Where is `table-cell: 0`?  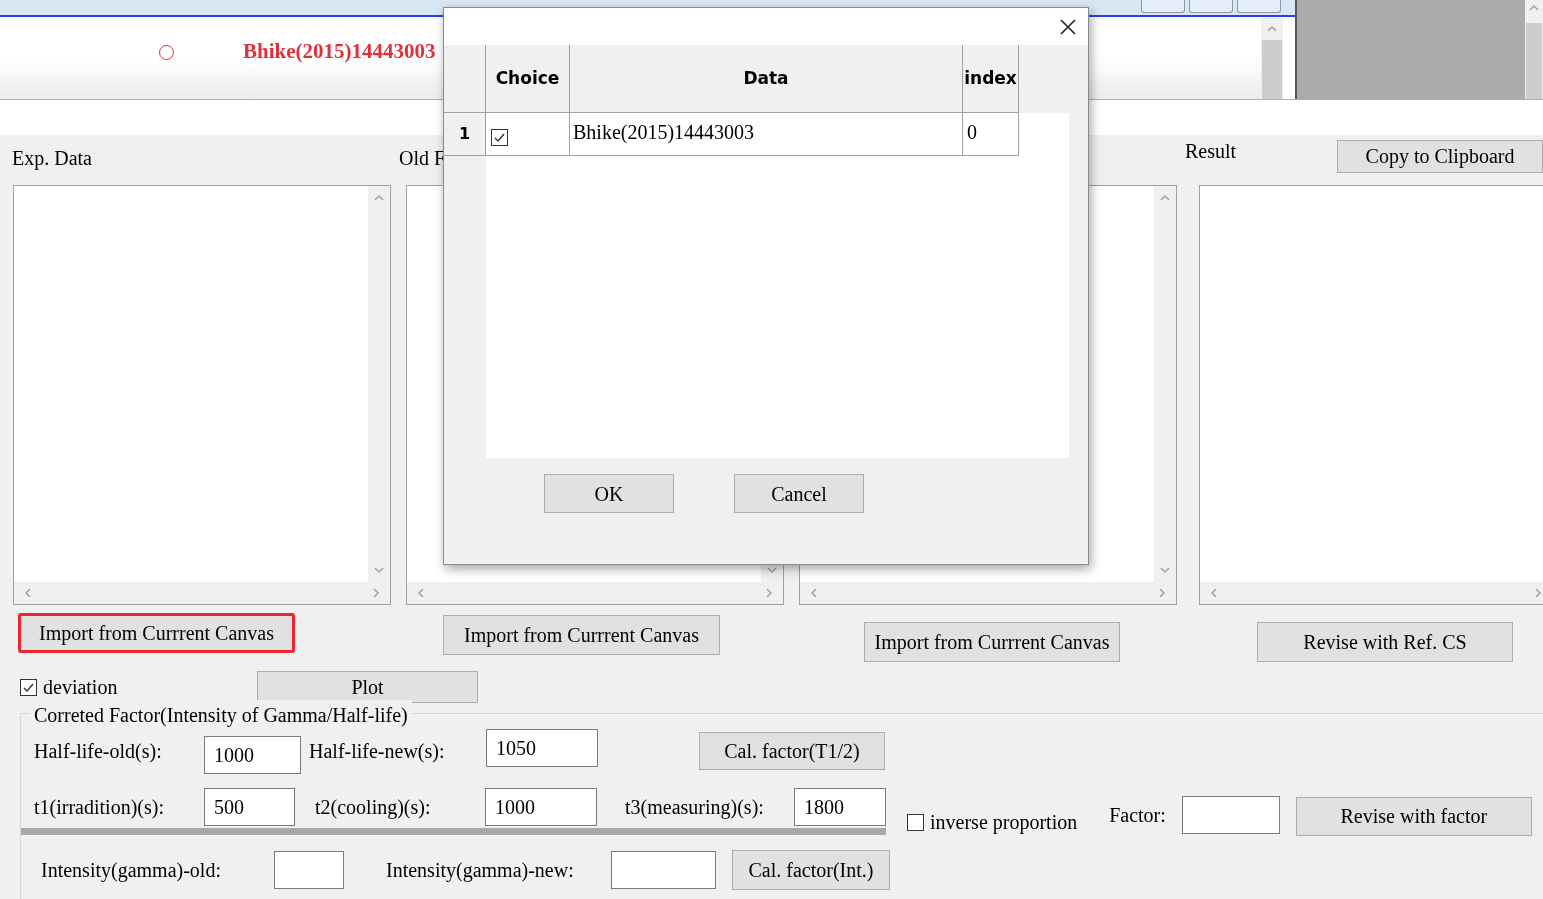 table-cell: 0 is located at coordinates (991, 134).